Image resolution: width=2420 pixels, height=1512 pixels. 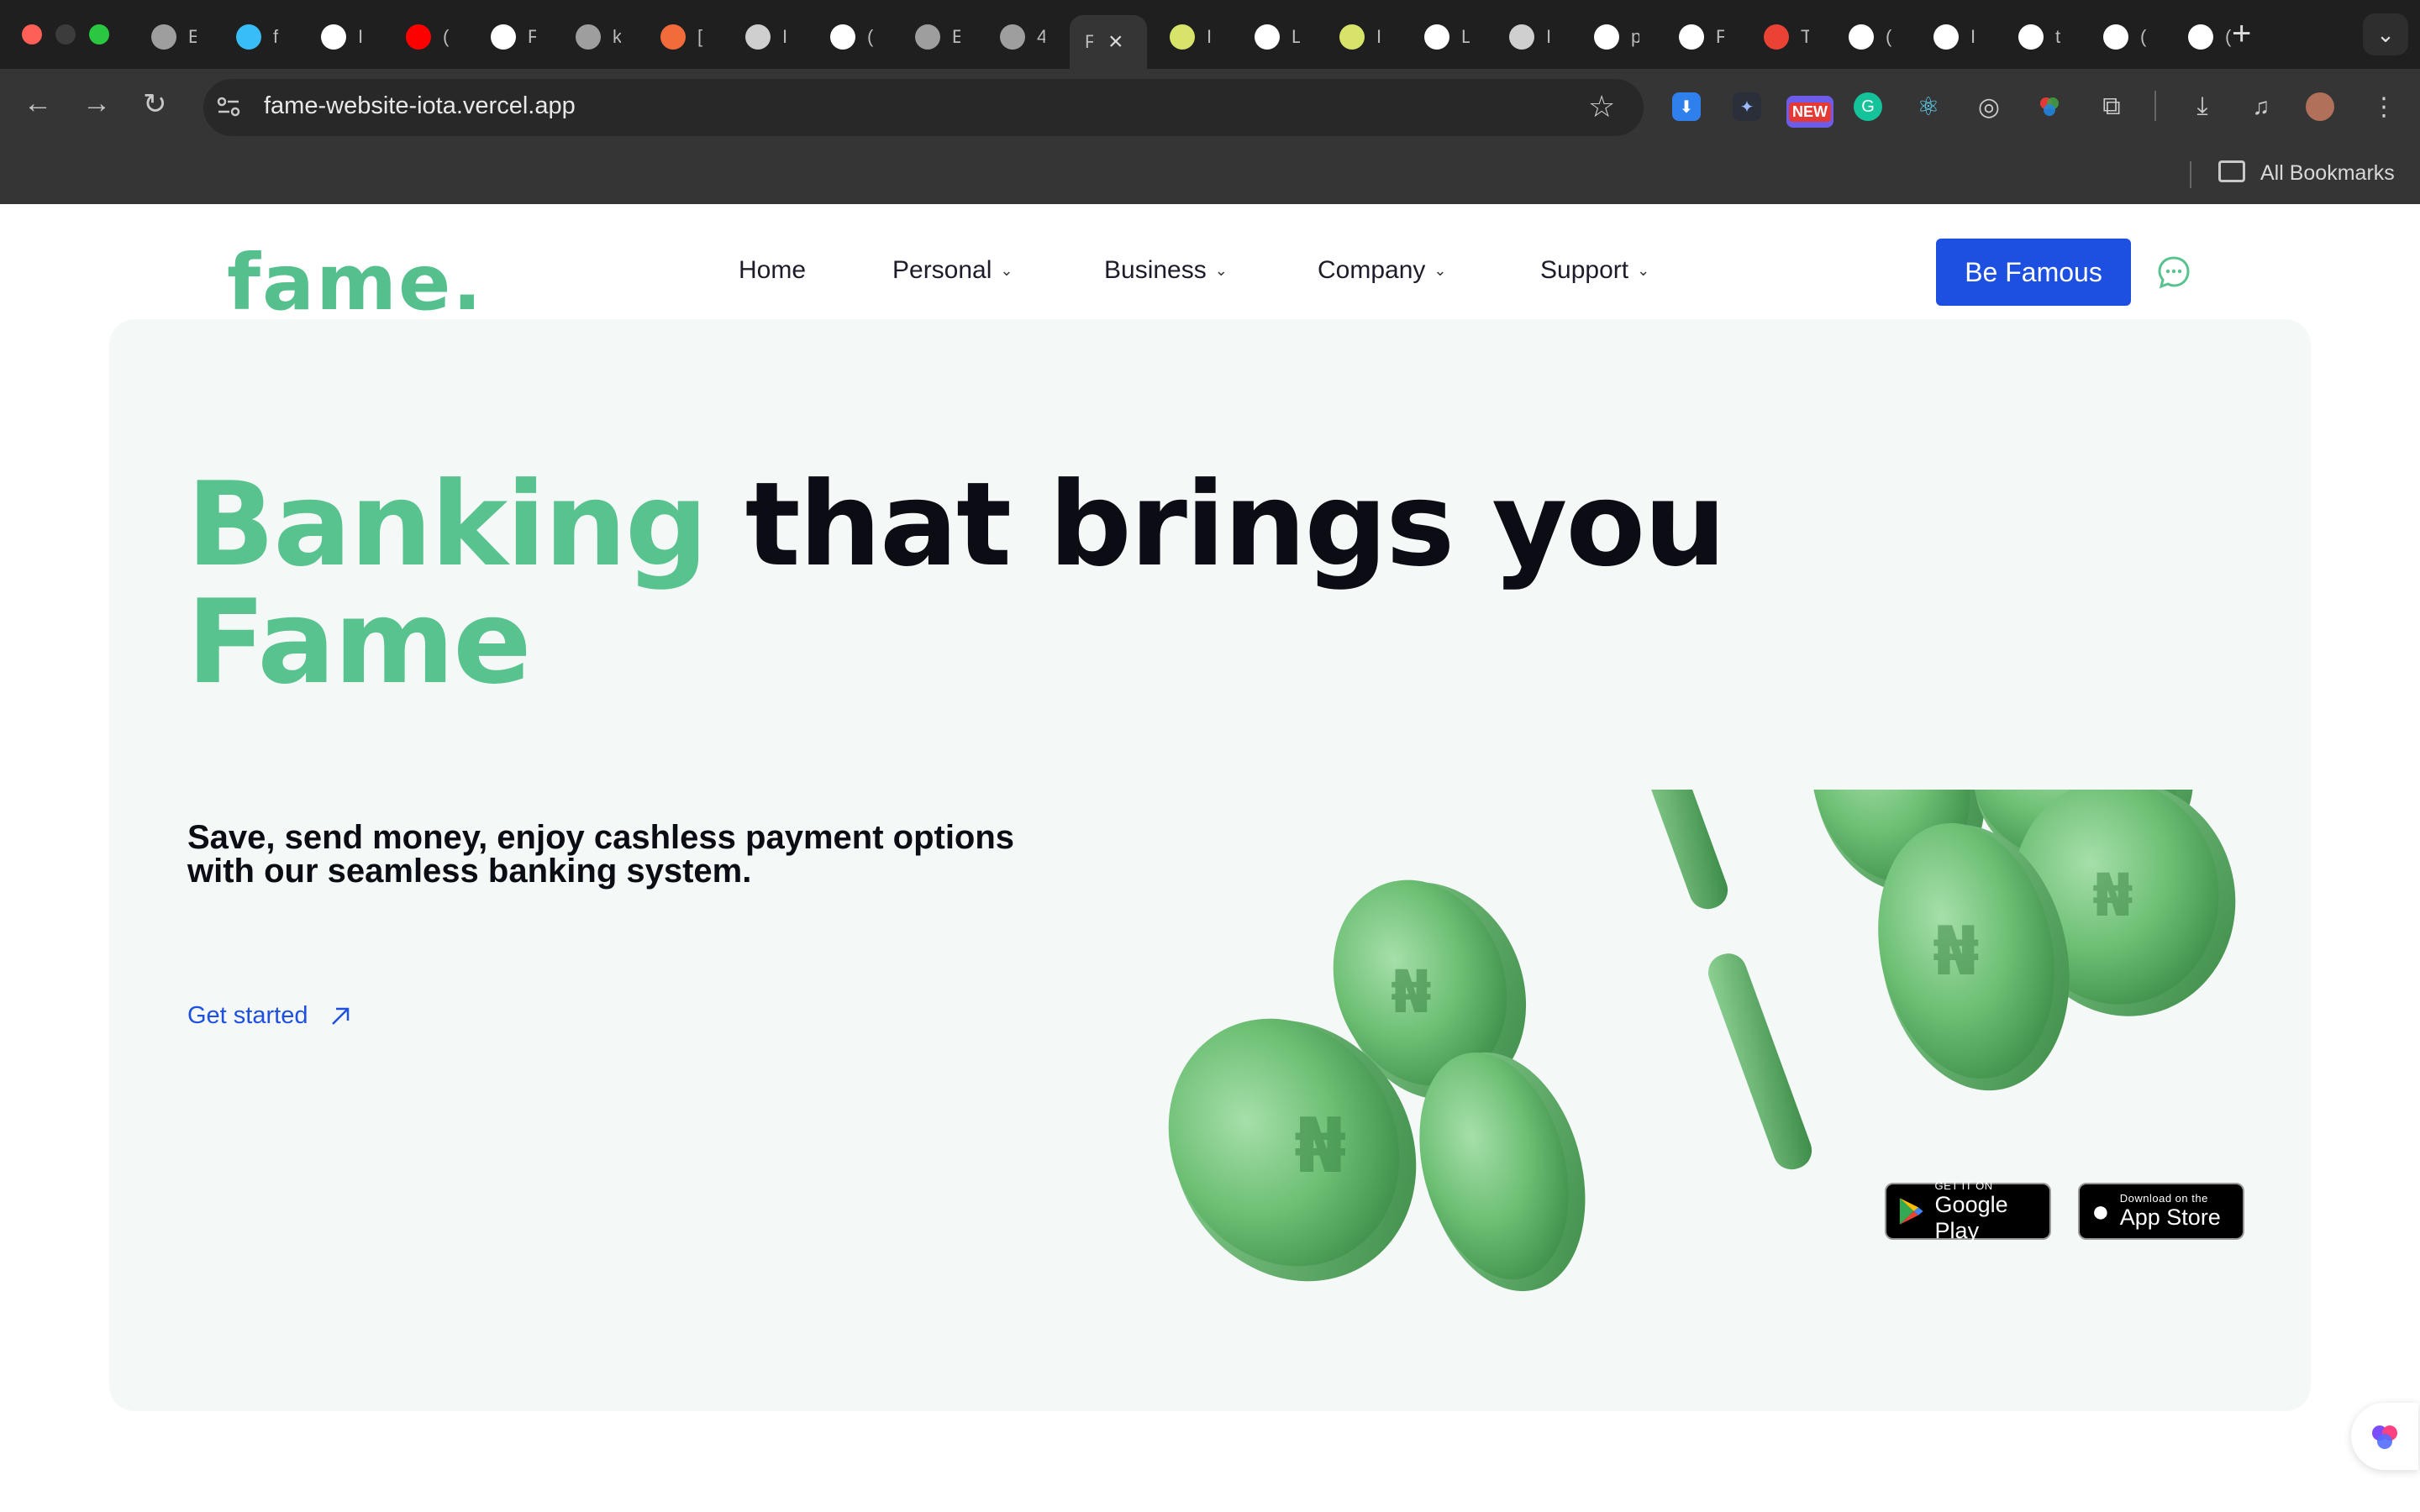 What do you see at coordinates (1166, 270) in the screenshot?
I see `nav-business: Business ⌄` at bounding box center [1166, 270].